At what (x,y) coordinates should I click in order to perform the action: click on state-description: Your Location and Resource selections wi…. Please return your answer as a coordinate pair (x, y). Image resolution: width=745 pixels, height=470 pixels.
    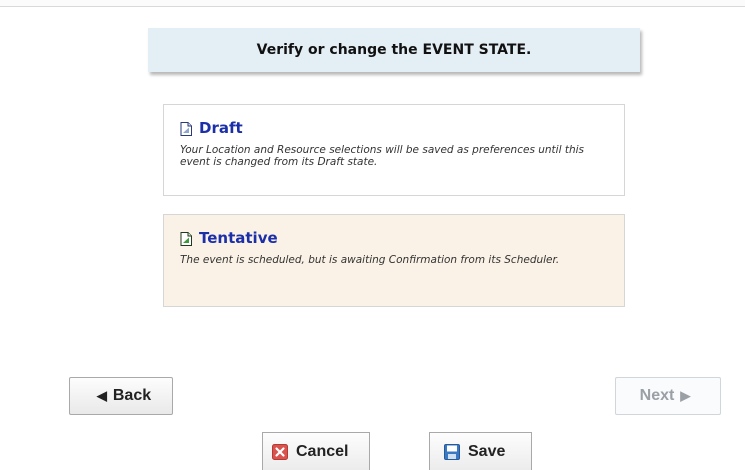
    Looking at the image, I should click on (382, 156).